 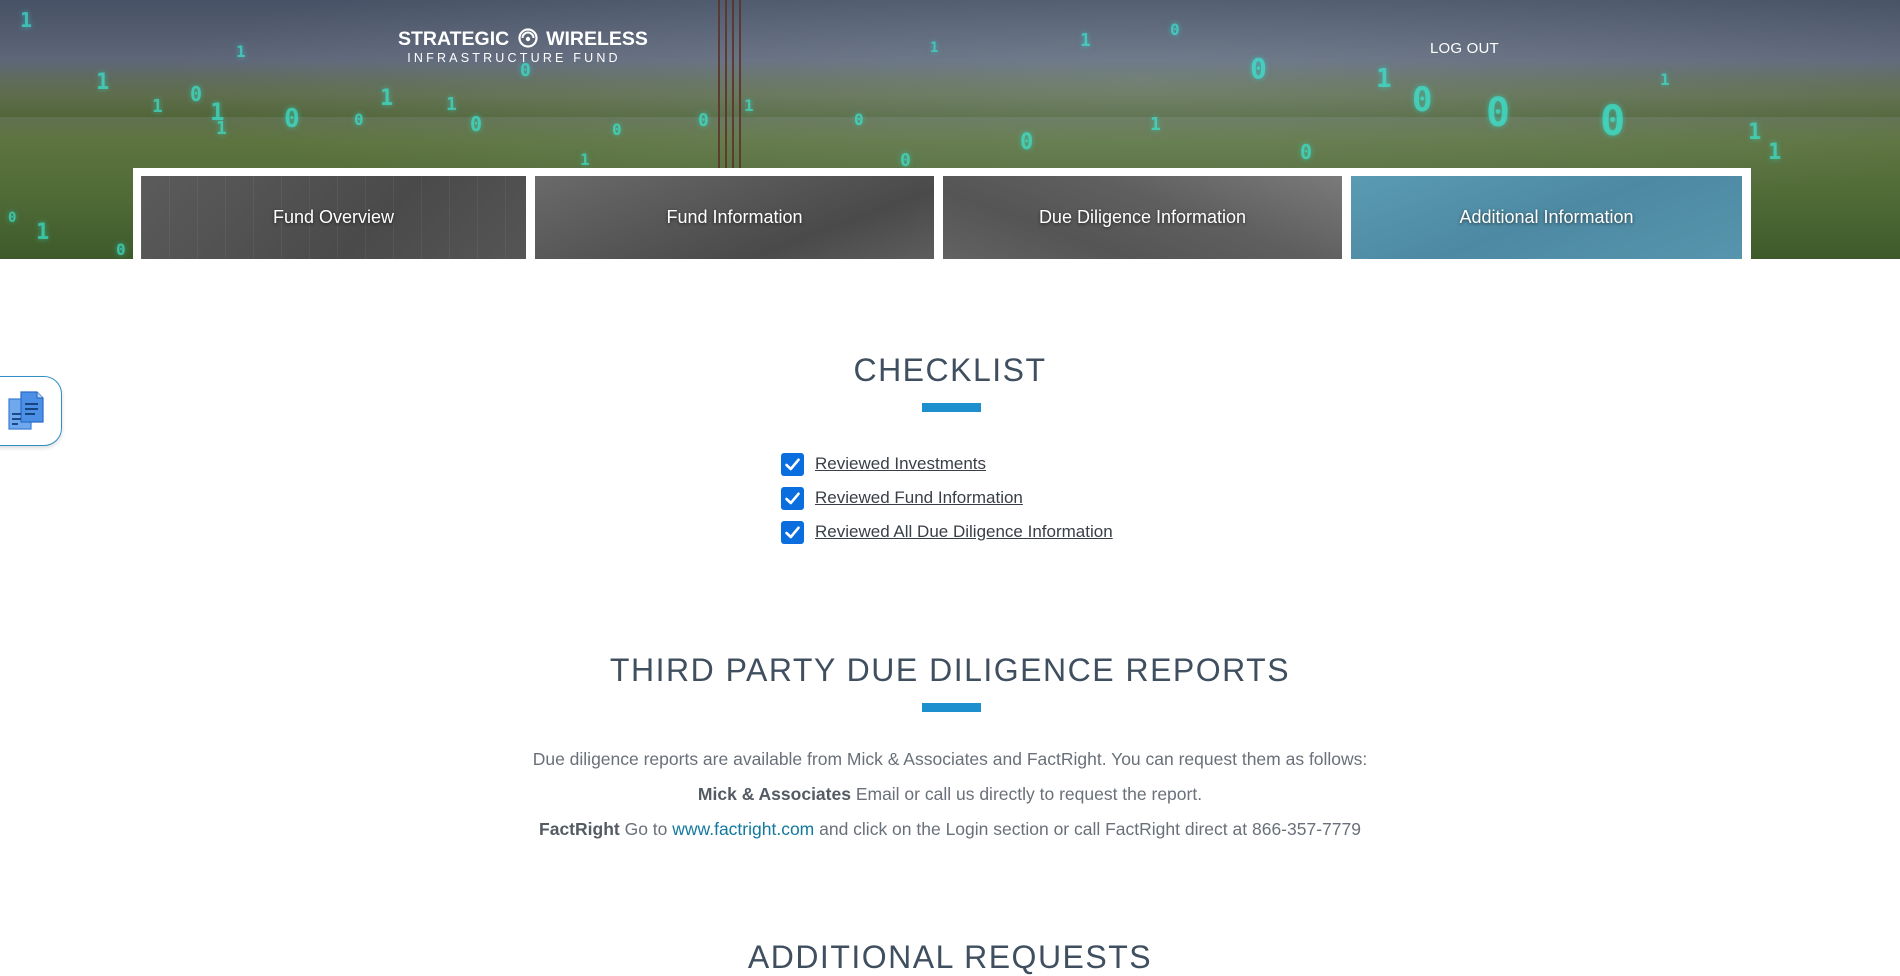 What do you see at coordinates (951, 407) in the screenshot?
I see `checklist-title-underline` at bounding box center [951, 407].